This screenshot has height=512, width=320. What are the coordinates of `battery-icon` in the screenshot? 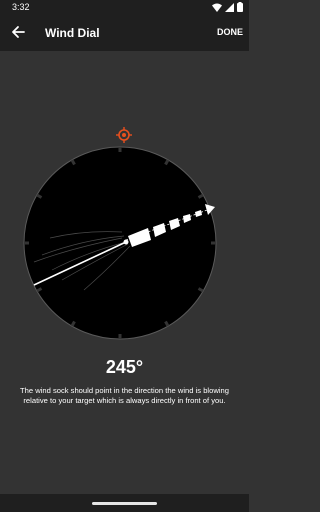 It's located at (240, 7).